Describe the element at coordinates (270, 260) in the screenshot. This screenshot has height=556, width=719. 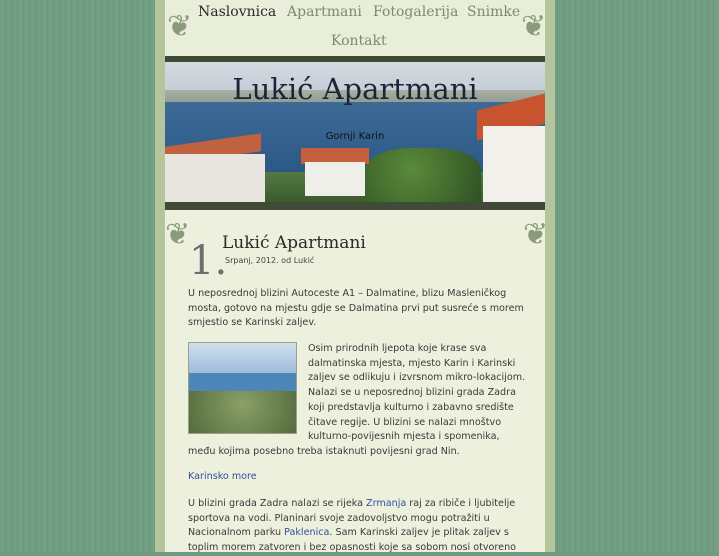
I see `post-meta: Srpanj, 2012. od Lukić` at that location.